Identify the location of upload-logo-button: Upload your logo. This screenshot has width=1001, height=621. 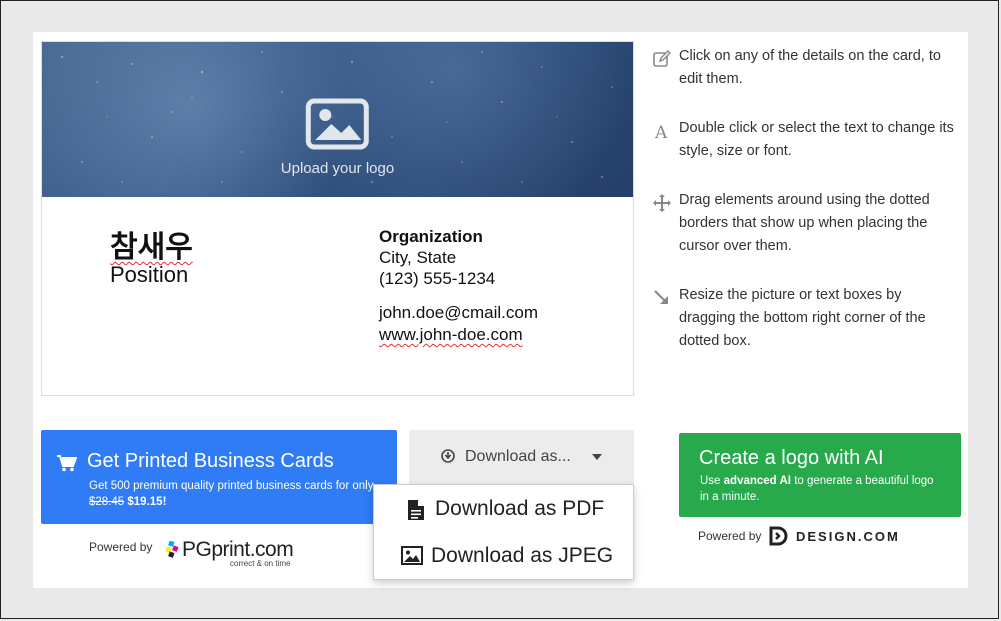
(337, 137).